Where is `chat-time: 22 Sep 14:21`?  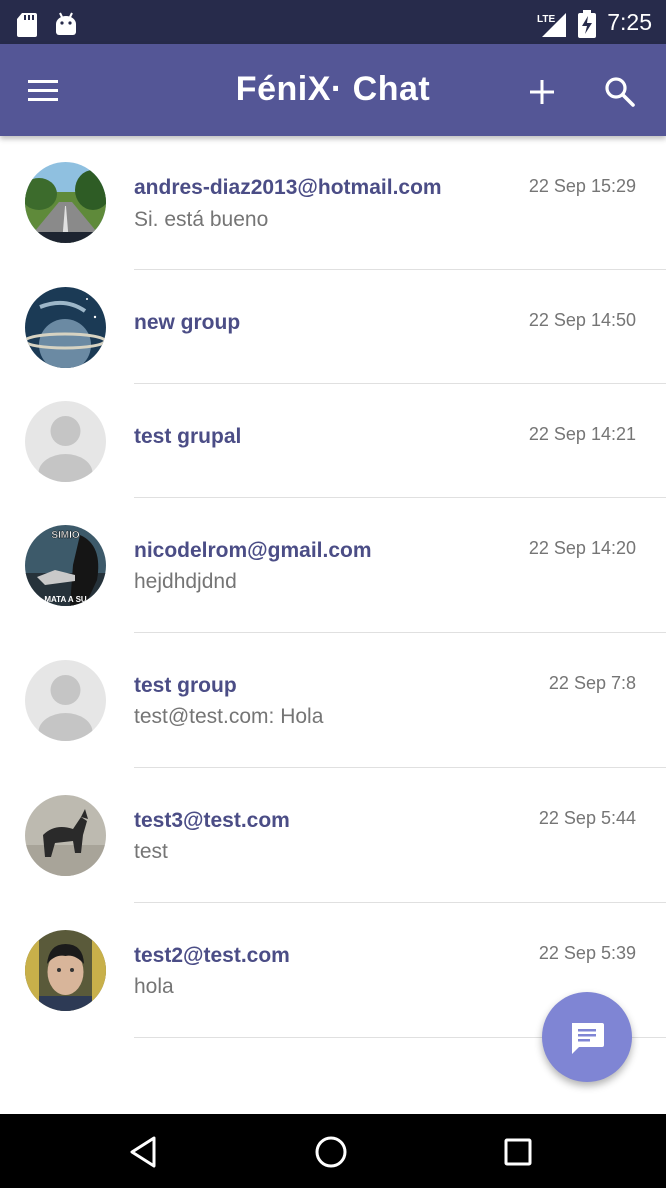
chat-time: 22 Sep 14:21 is located at coordinates (582, 434).